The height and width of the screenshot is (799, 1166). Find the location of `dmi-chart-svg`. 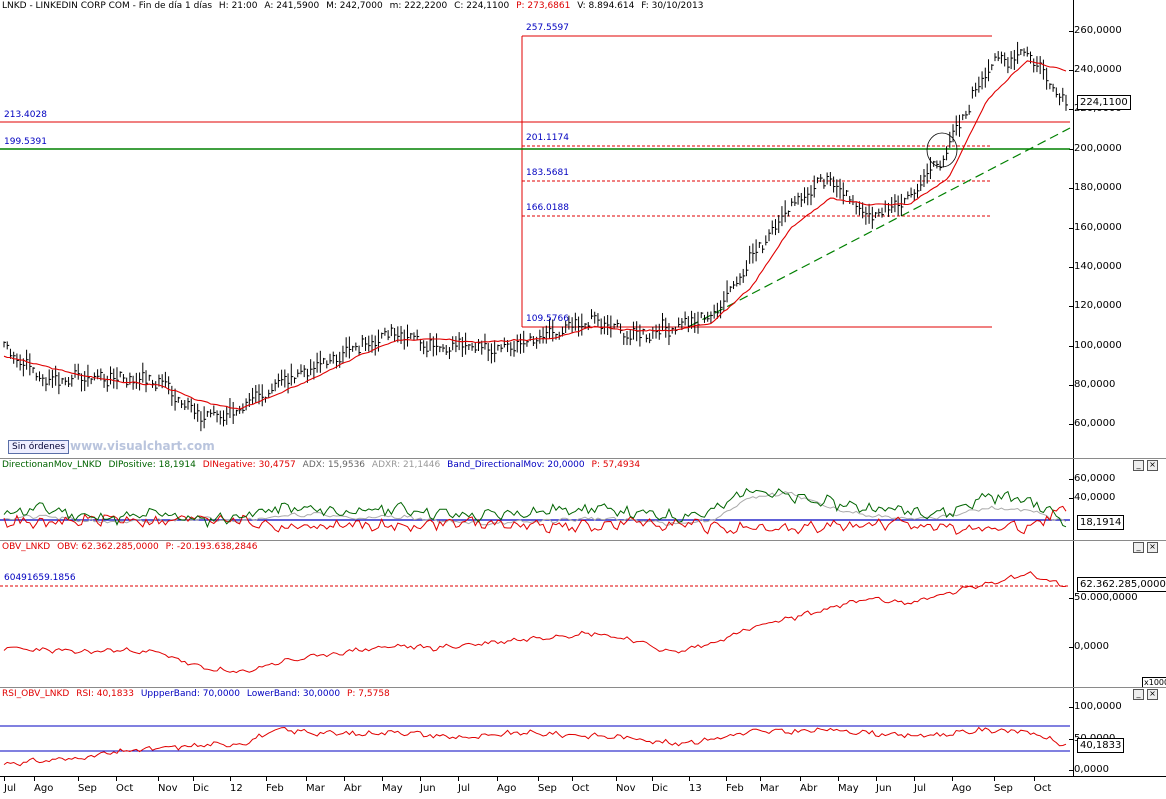

dmi-chart-svg is located at coordinates (536, 500).